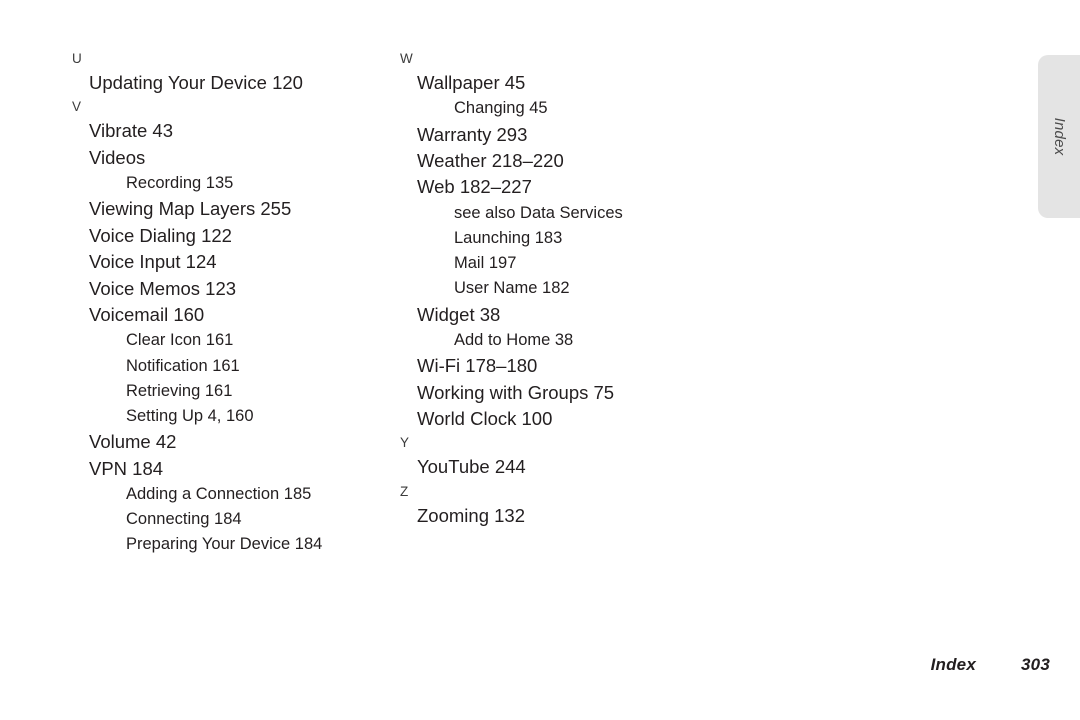 The height and width of the screenshot is (720, 1080). Describe the element at coordinates (131, 131) in the screenshot. I see `index-entry: Vibrate 43` at that location.